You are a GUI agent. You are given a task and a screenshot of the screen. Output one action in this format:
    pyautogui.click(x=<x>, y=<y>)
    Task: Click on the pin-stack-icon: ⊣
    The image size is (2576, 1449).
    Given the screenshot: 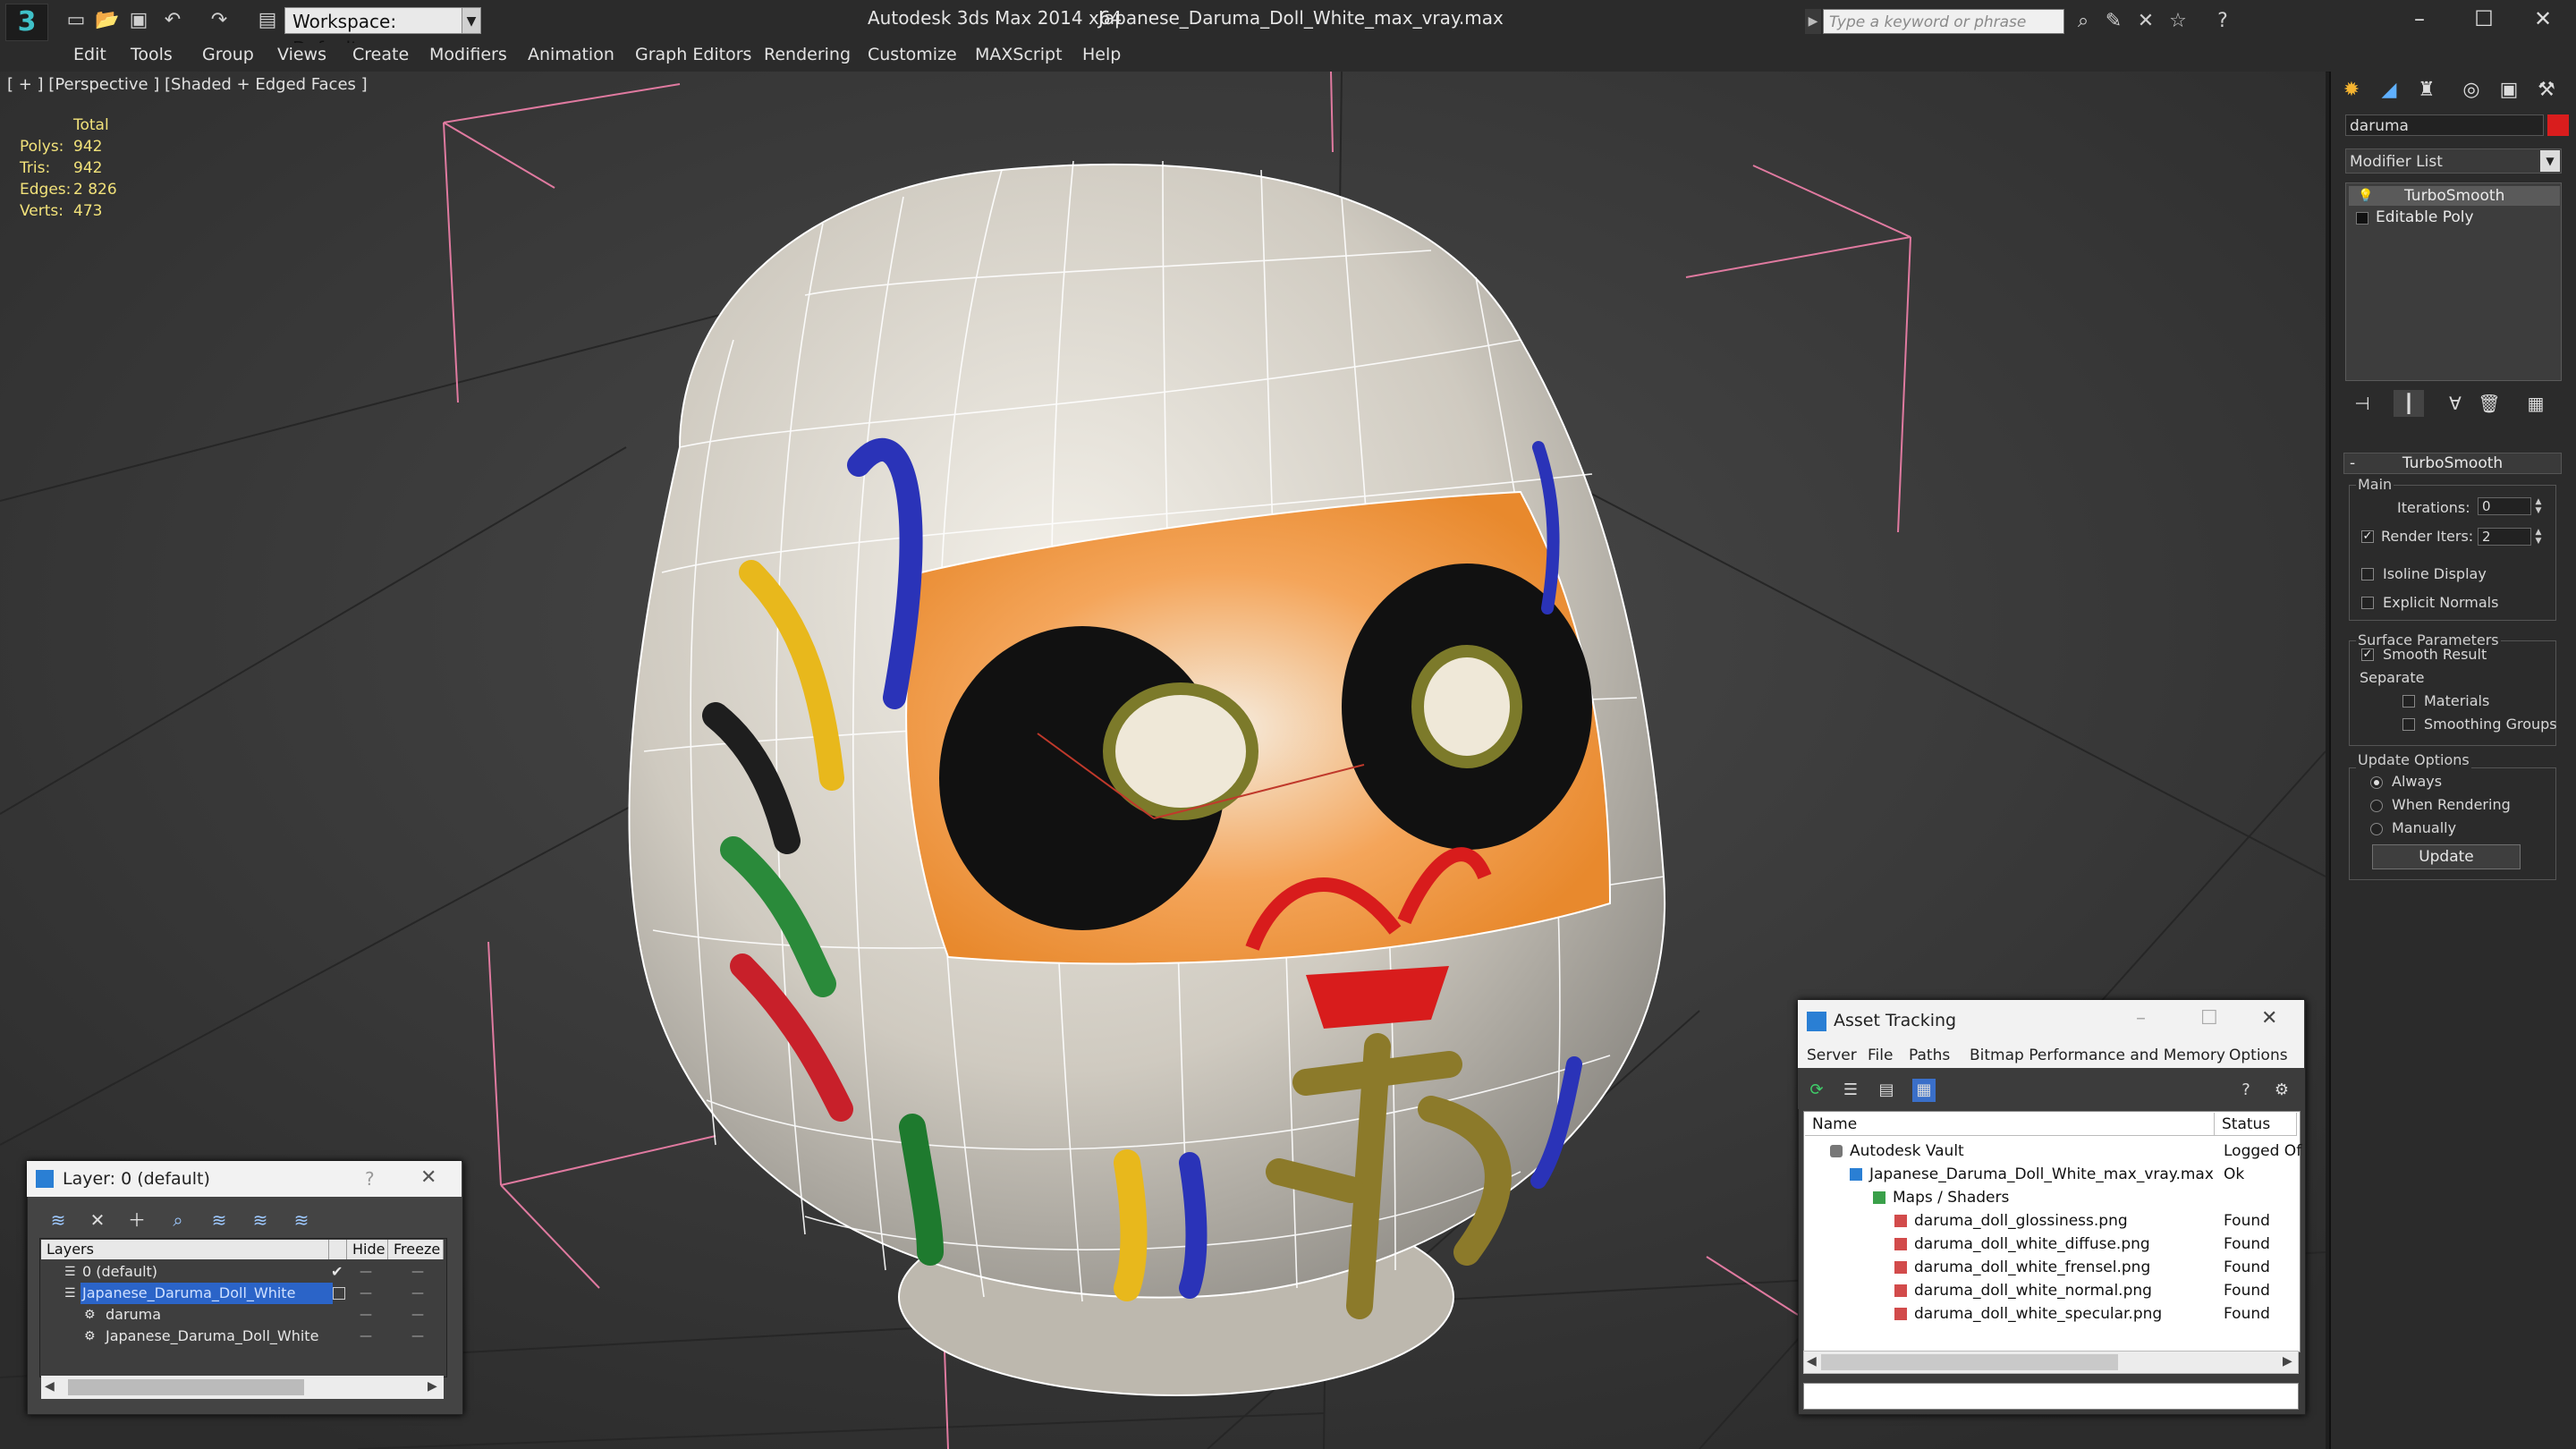 What is the action you would take?
    pyautogui.click(x=2362, y=403)
    